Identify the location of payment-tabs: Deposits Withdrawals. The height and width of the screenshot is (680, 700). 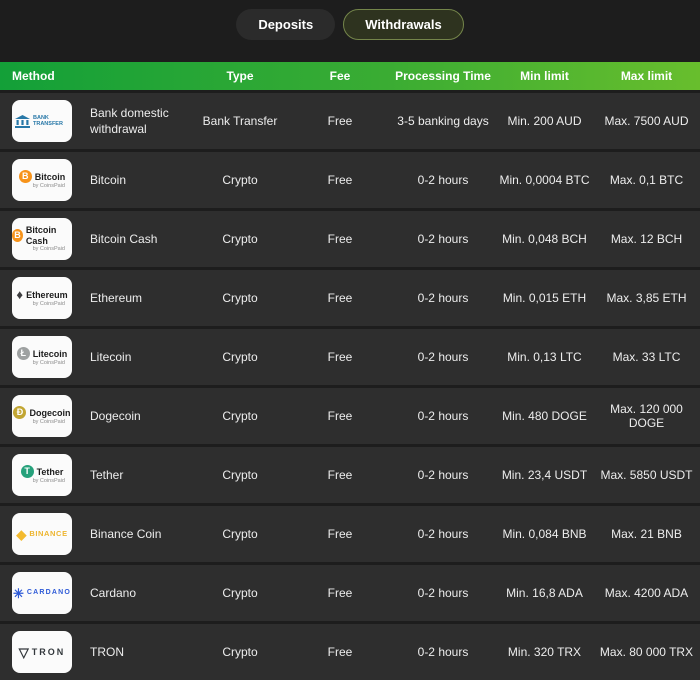
(350, 31).